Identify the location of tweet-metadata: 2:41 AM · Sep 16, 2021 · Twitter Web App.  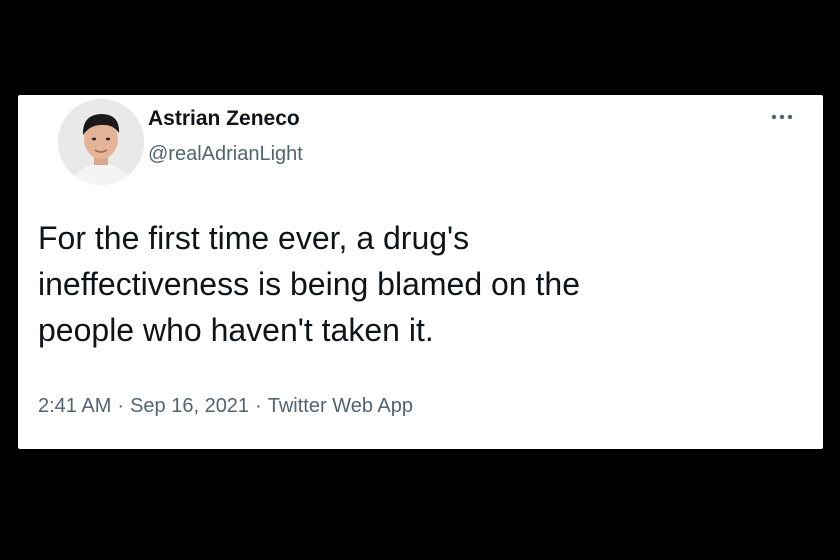
(225, 406).